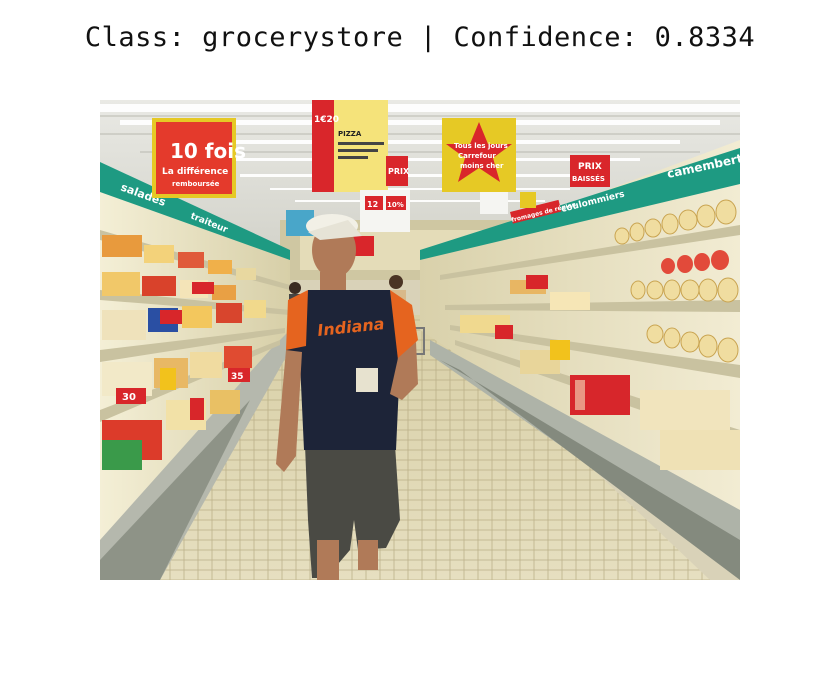 This screenshot has width=840, height=680. What do you see at coordinates (372, 204) in the screenshot?
I see `sign-num-12: 12` at bounding box center [372, 204].